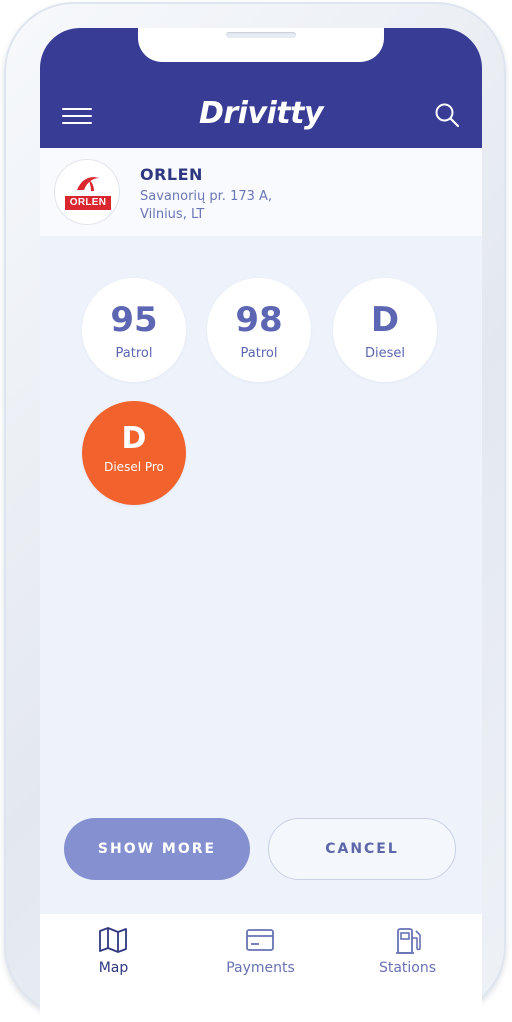  Describe the element at coordinates (362, 849) in the screenshot. I see `cancel-button: CANCEL` at that location.